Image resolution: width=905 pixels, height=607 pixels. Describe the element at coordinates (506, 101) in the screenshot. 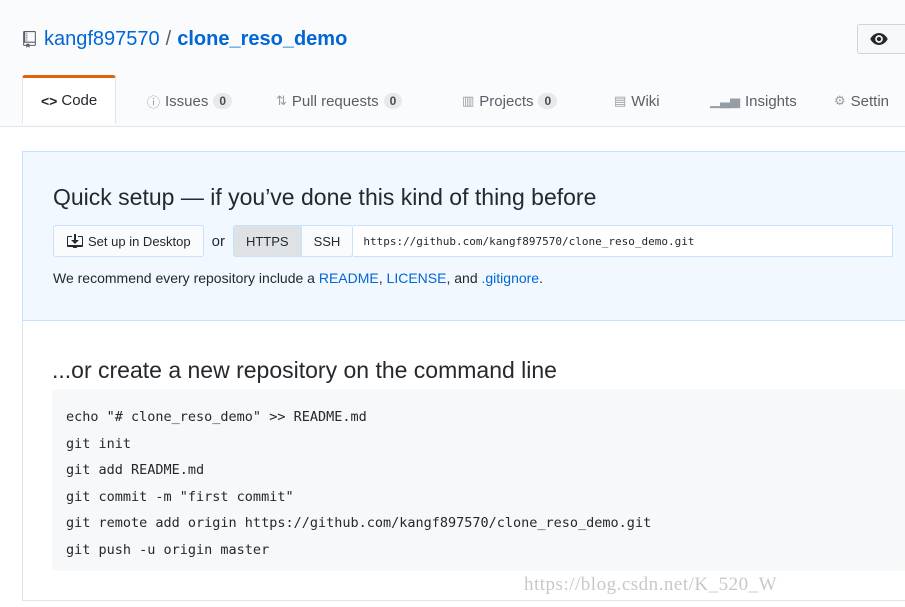

I see `tab-label: Projects` at that location.